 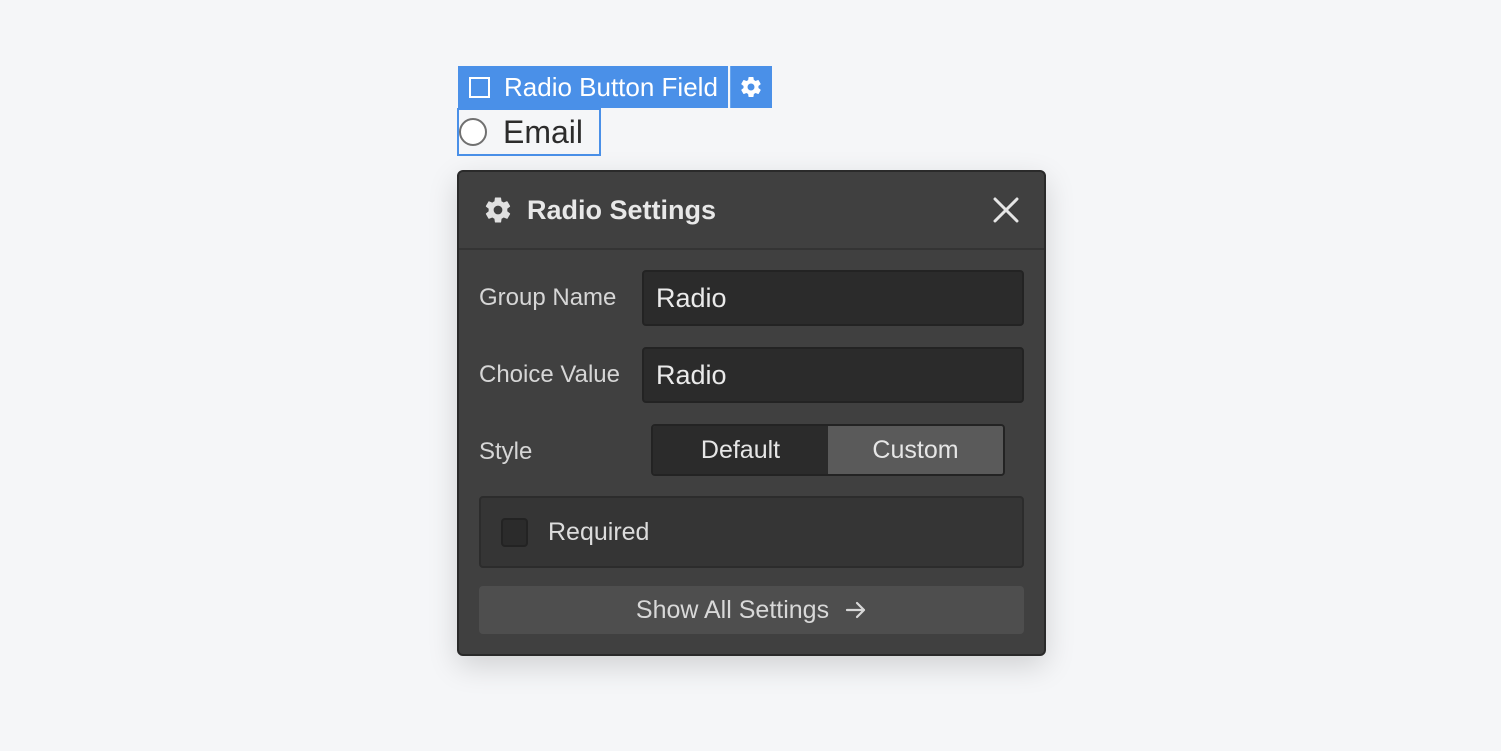 I want to click on choice-value-row: Choice Value, so click(x=751, y=375).